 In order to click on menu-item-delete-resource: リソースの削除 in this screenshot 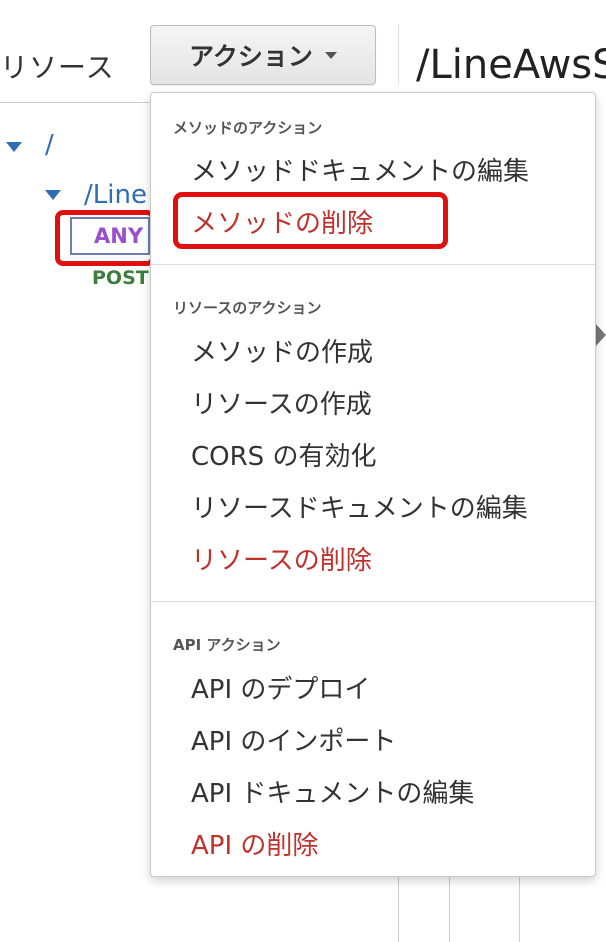, I will do `click(281, 558)`.